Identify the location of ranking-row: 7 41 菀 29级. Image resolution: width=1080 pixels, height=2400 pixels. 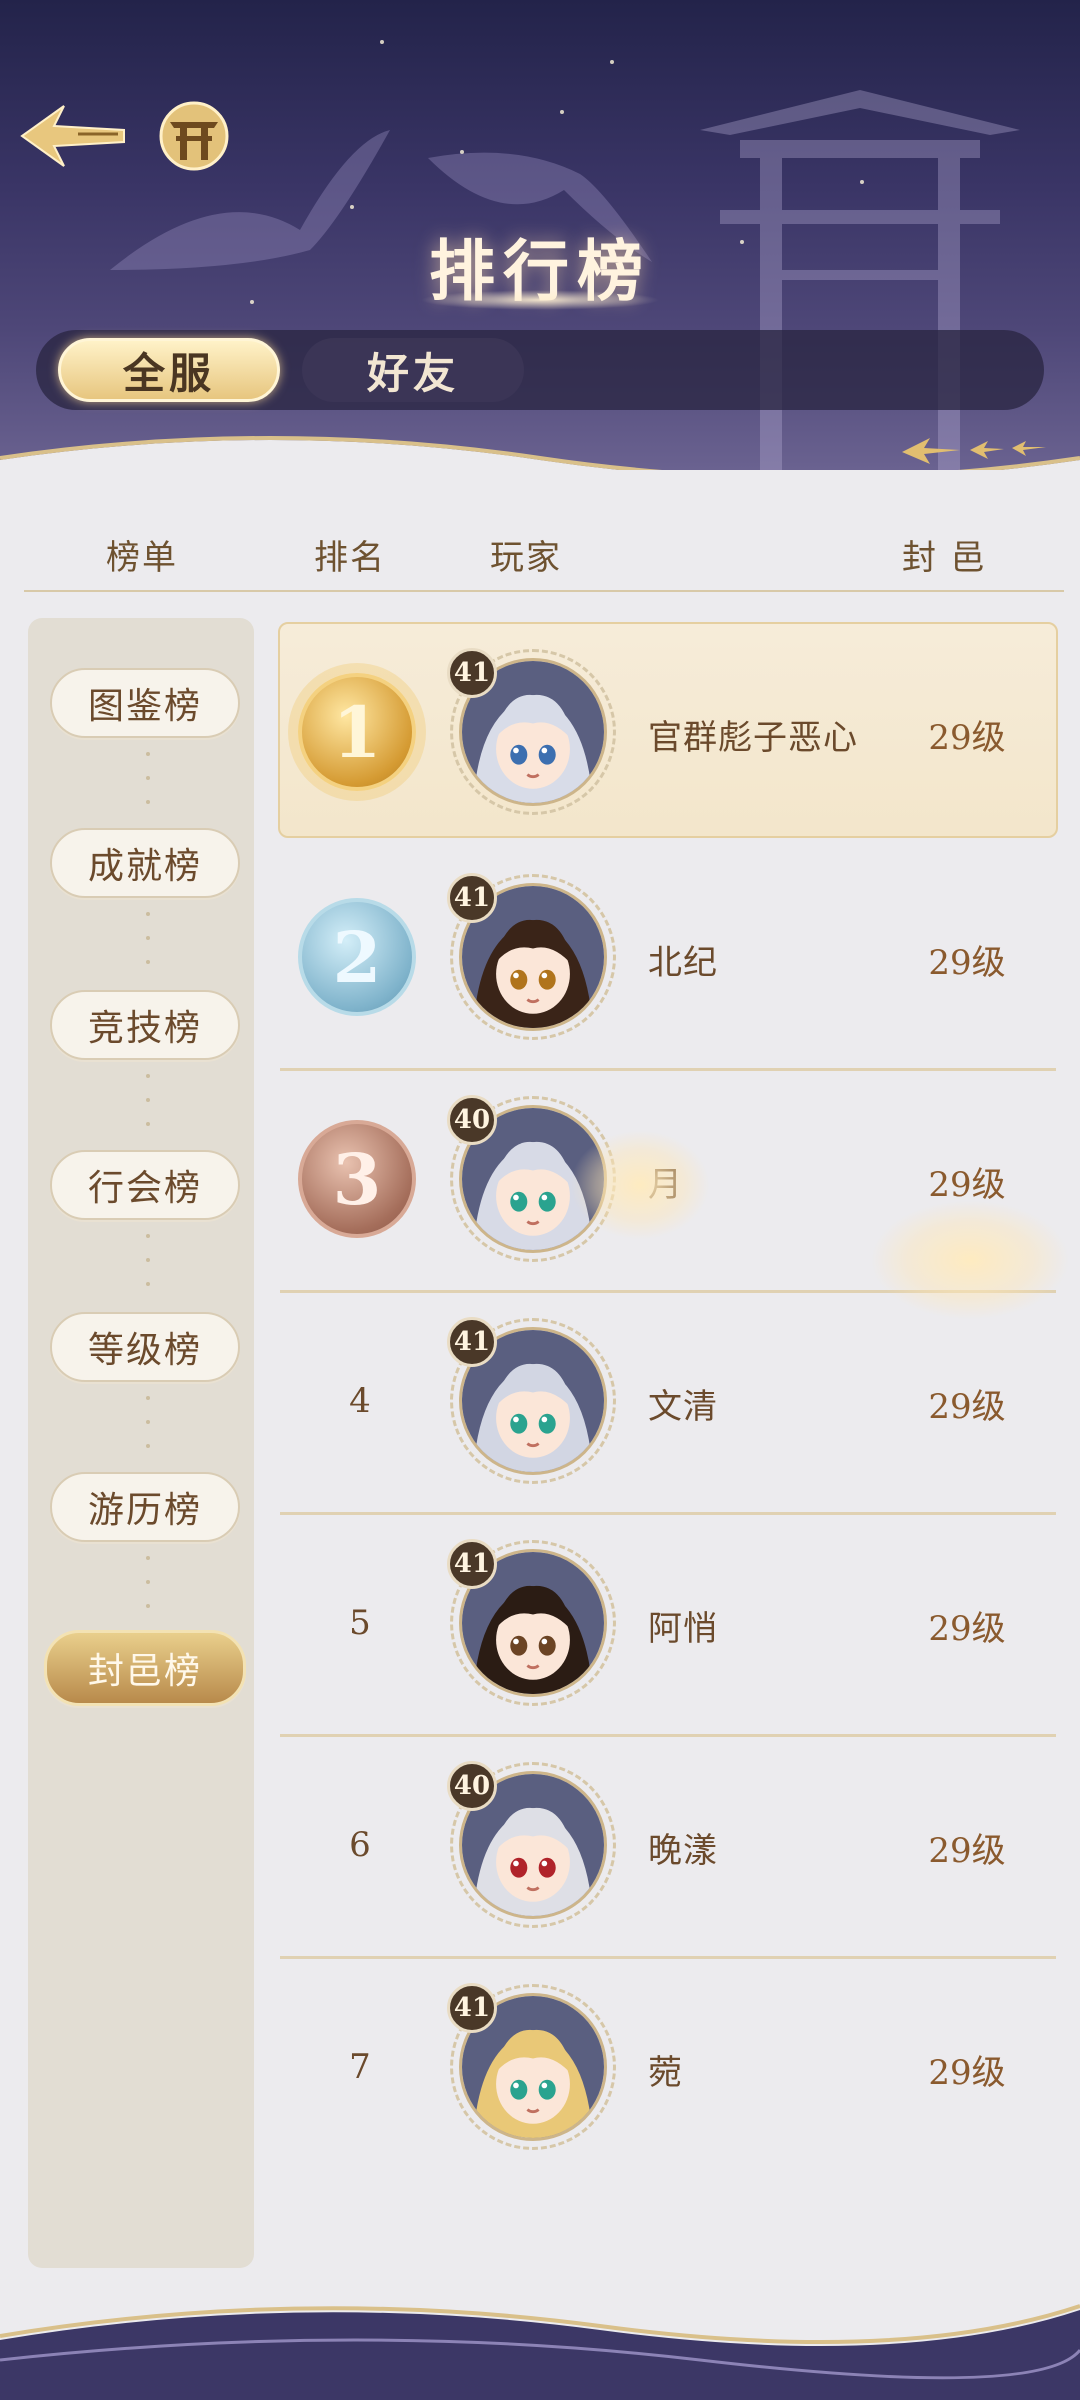
(668, 2067).